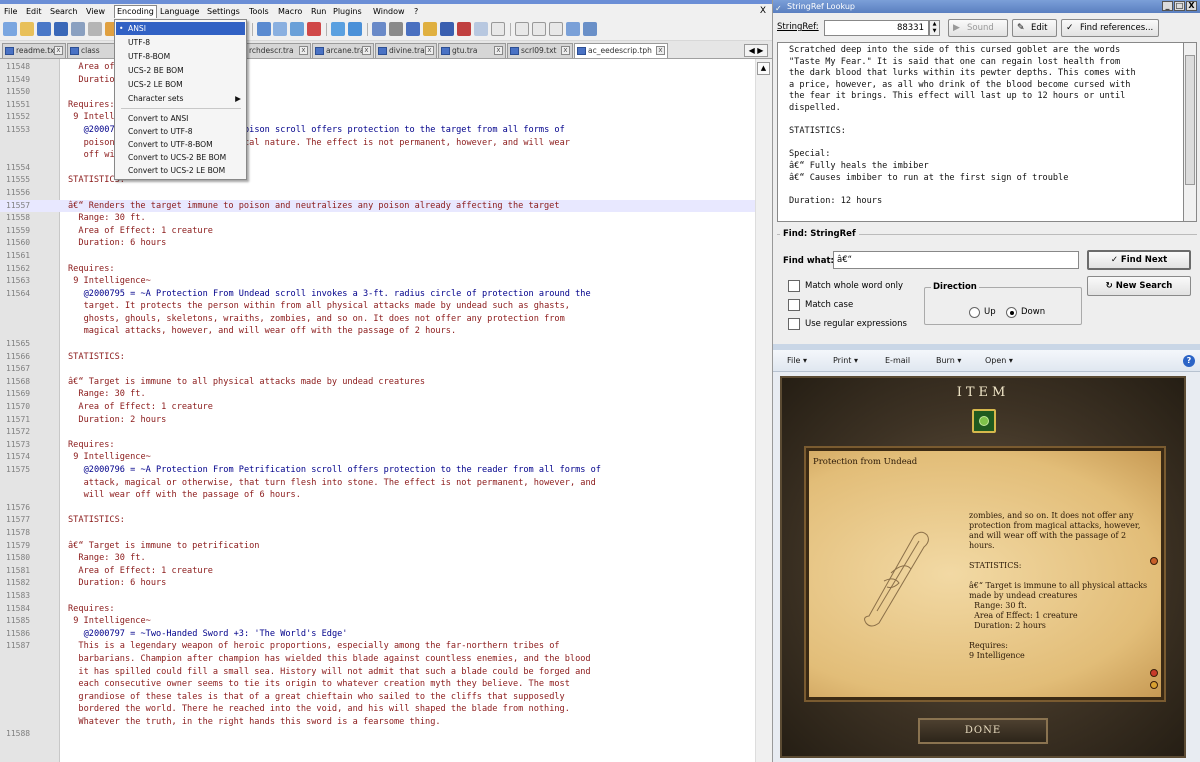 Image resolution: width=1200 pixels, height=762 pixels. What do you see at coordinates (355, 29) in the screenshot?
I see `sync-horizontal-icon` at bounding box center [355, 29].